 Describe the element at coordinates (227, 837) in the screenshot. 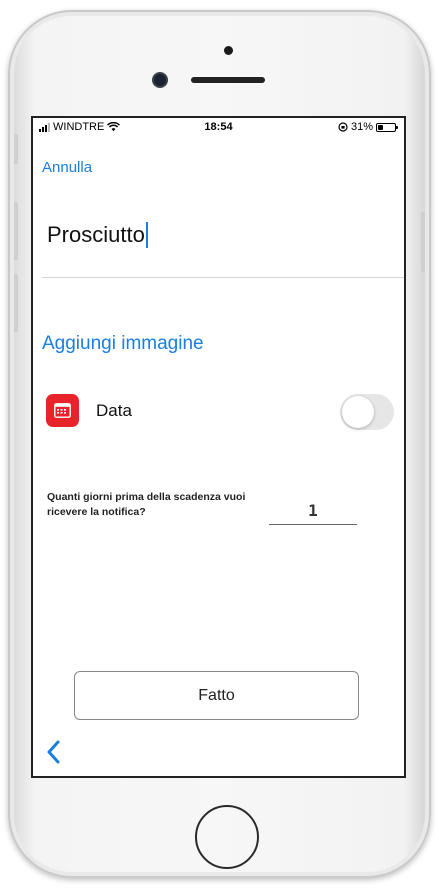

I see `home-button` at that location.